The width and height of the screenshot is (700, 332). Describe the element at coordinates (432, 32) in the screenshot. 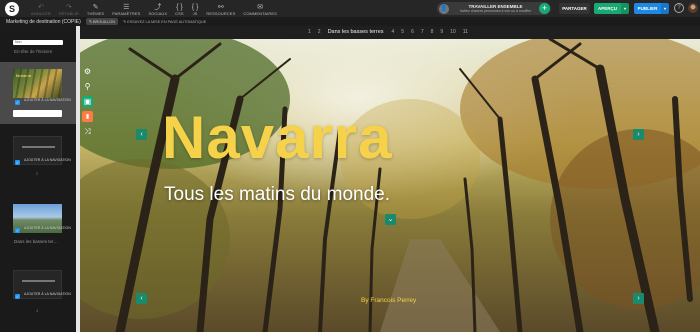

I see `page-link: 8` at that location.